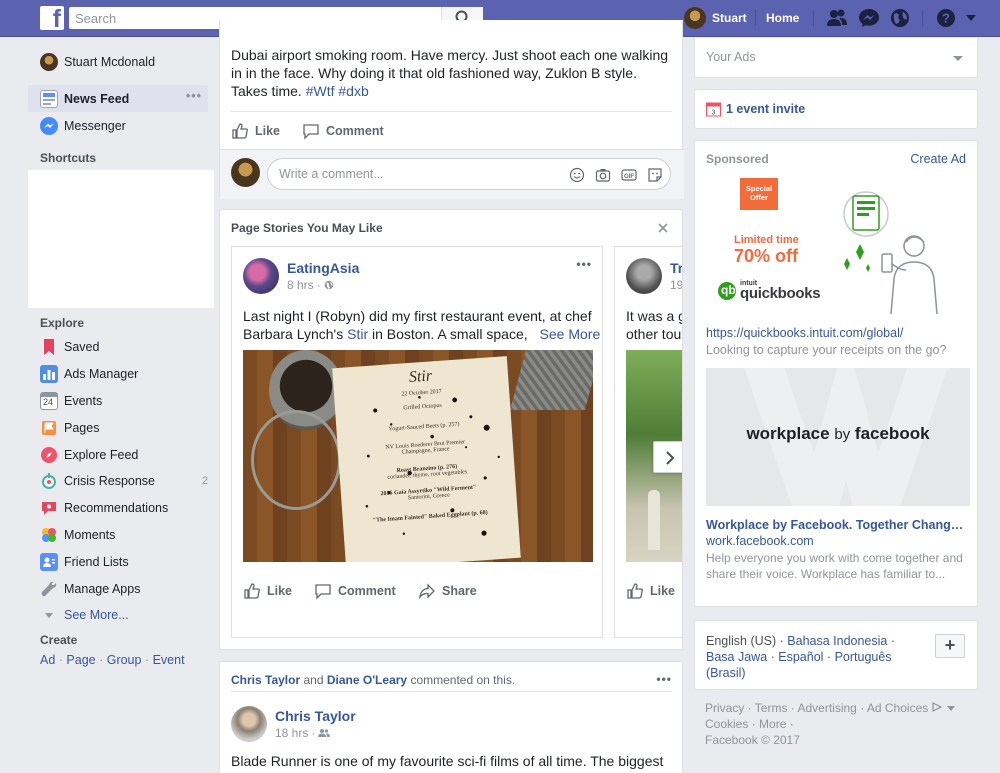  Describe the element at coordinates (950, 646) in the screenshot. I see `add-language-button: +` at that location.